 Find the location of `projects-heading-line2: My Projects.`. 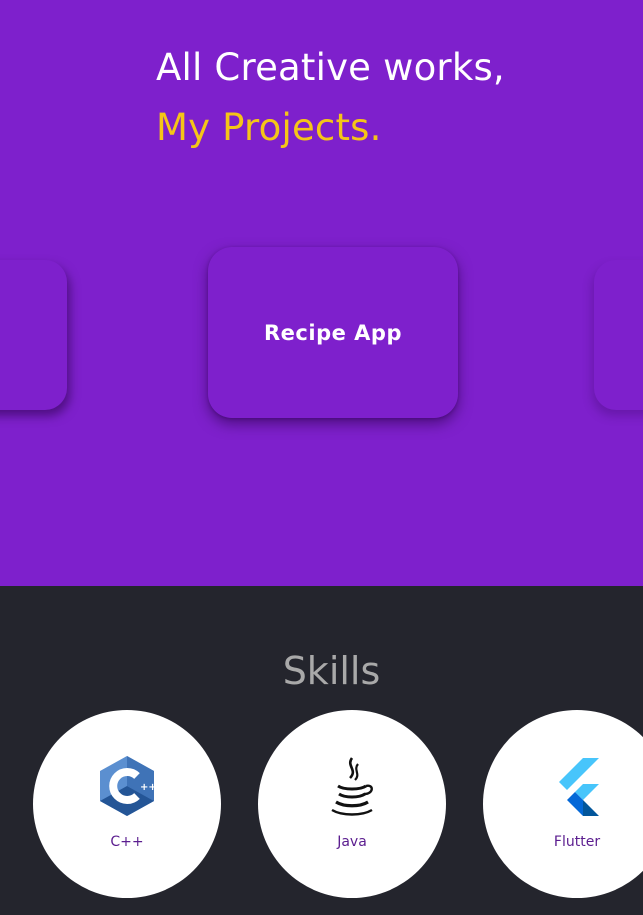

projects-heading-line2: My Projects. is located at coordinates (269, 127).